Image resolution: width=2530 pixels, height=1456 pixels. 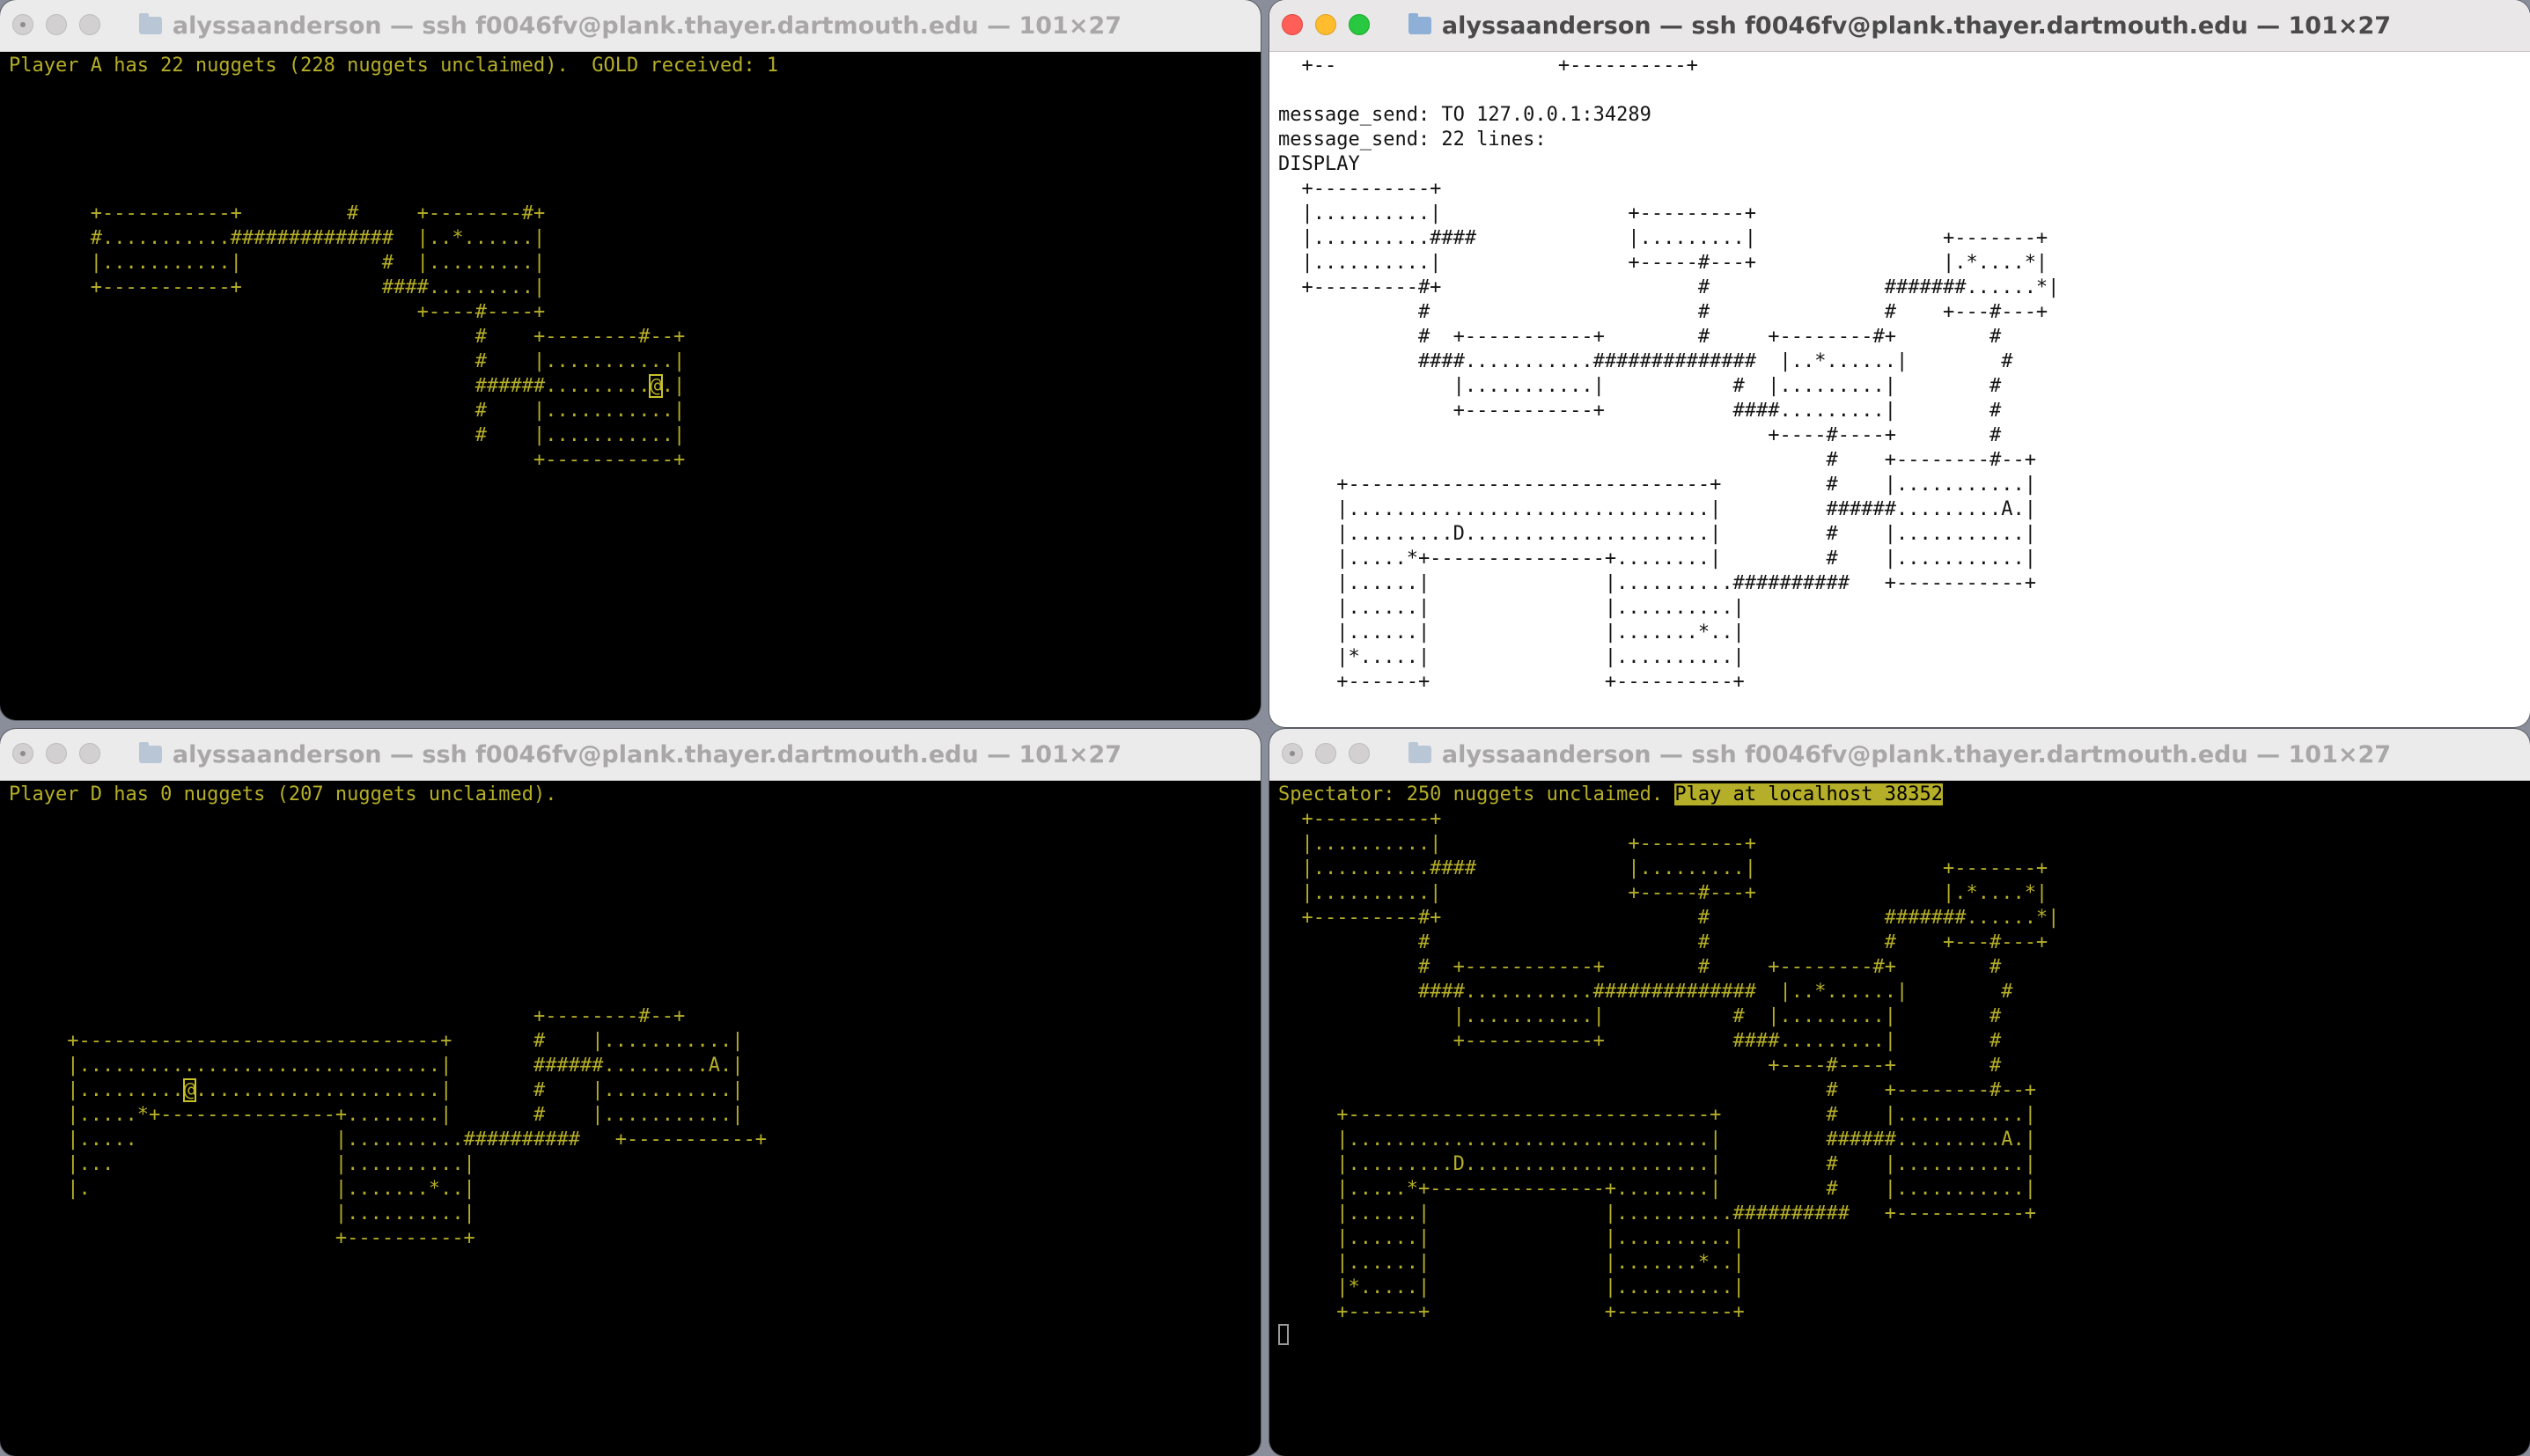 I want to click on status-line: Spectator: 250 nuggets unclaimed., so click(x=1476, y=794).